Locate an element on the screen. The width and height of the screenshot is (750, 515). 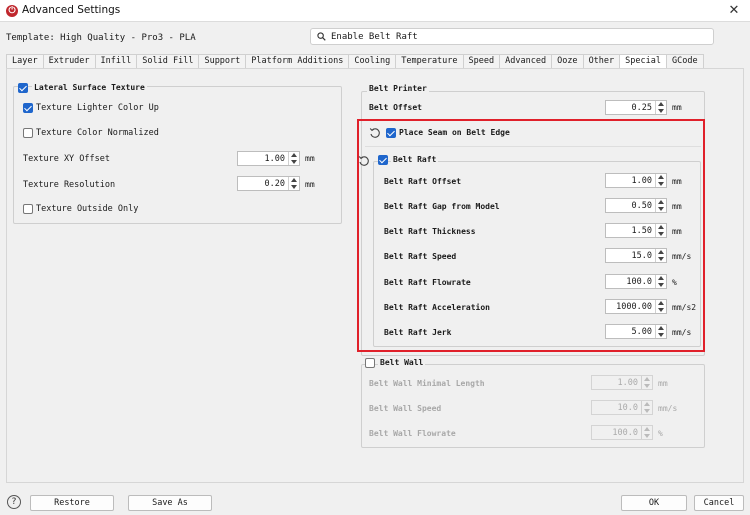
texture-resolution-value: 0.20 is located at coordinates (274, 184).